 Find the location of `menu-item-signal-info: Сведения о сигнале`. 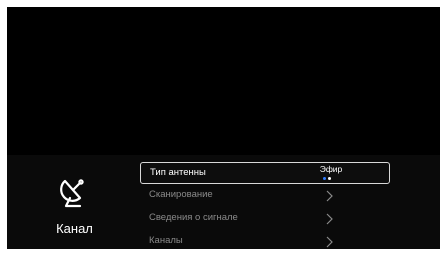

menu-item-signal-info: Сведения о сигнале is located at coordinates (265, 219).